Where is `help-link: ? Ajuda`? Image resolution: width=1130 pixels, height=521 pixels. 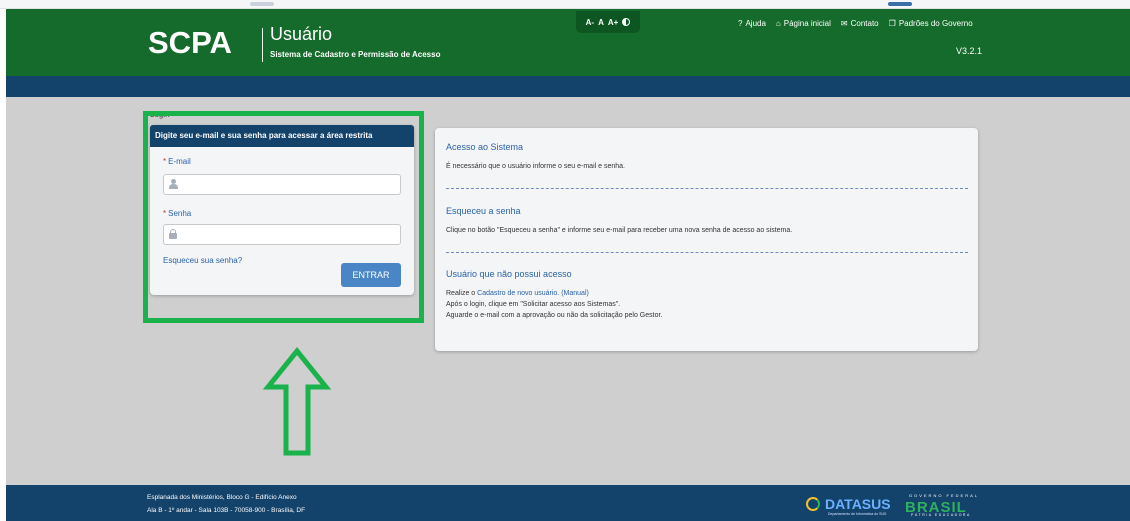 help-link: ? Ajuda is located at coordinates (752, 23).